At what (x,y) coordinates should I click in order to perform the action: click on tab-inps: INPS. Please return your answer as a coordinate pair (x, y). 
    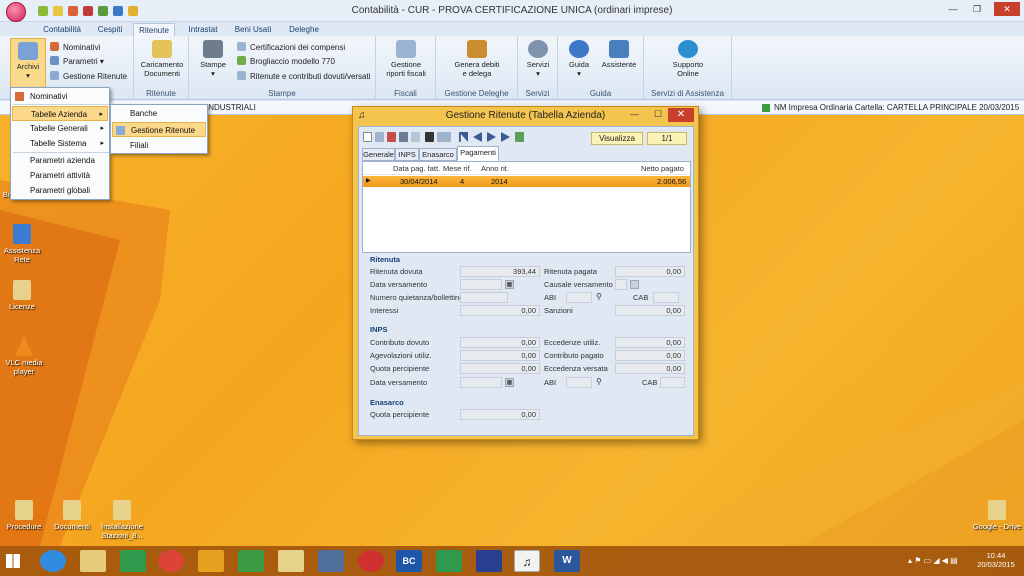
    Looking at the image, I should click on (407, 154).